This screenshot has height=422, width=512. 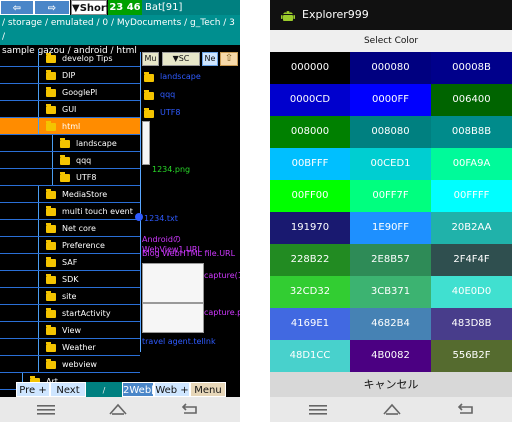 I want to click on color-swatch: 483D8B, so click(x=471, y=324).